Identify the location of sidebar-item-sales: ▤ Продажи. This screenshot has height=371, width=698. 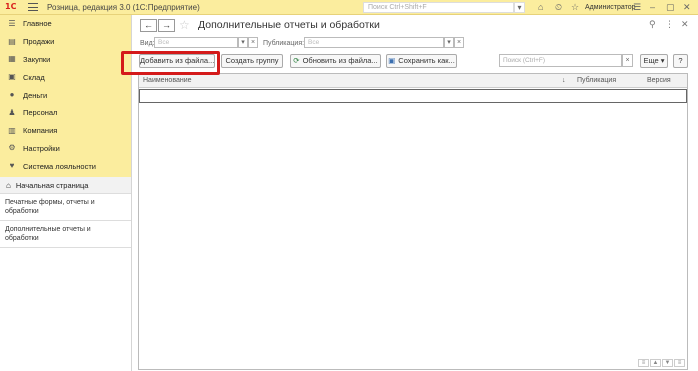
(65, 42).